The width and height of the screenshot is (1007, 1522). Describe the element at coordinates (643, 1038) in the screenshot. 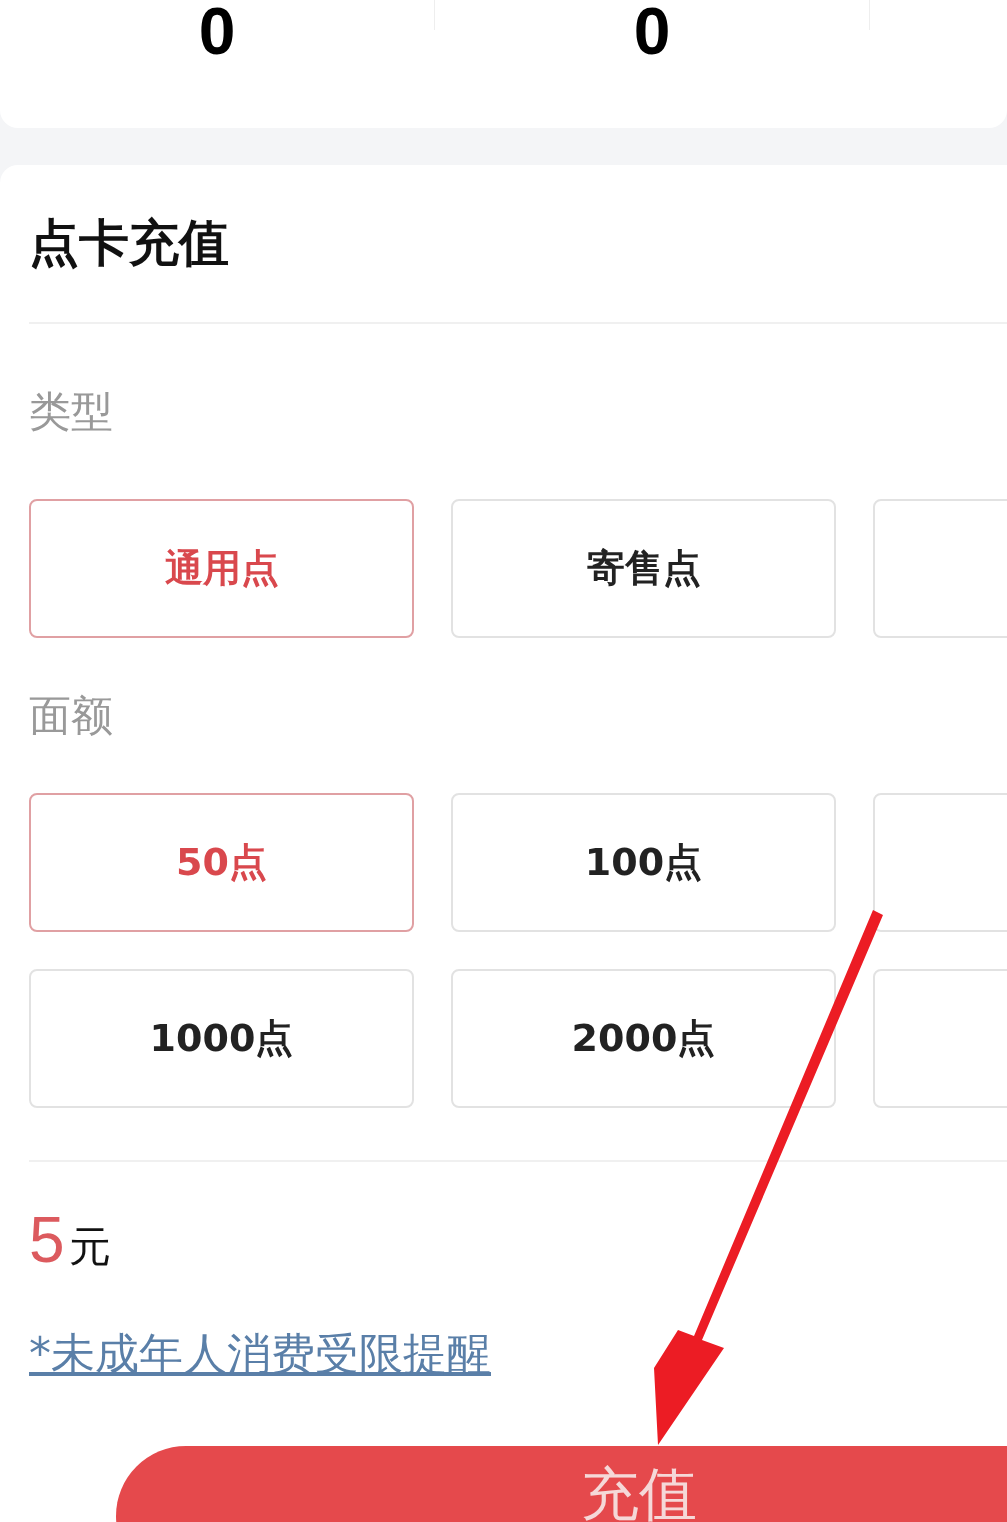

I see `option-button: 2000点` at that location.